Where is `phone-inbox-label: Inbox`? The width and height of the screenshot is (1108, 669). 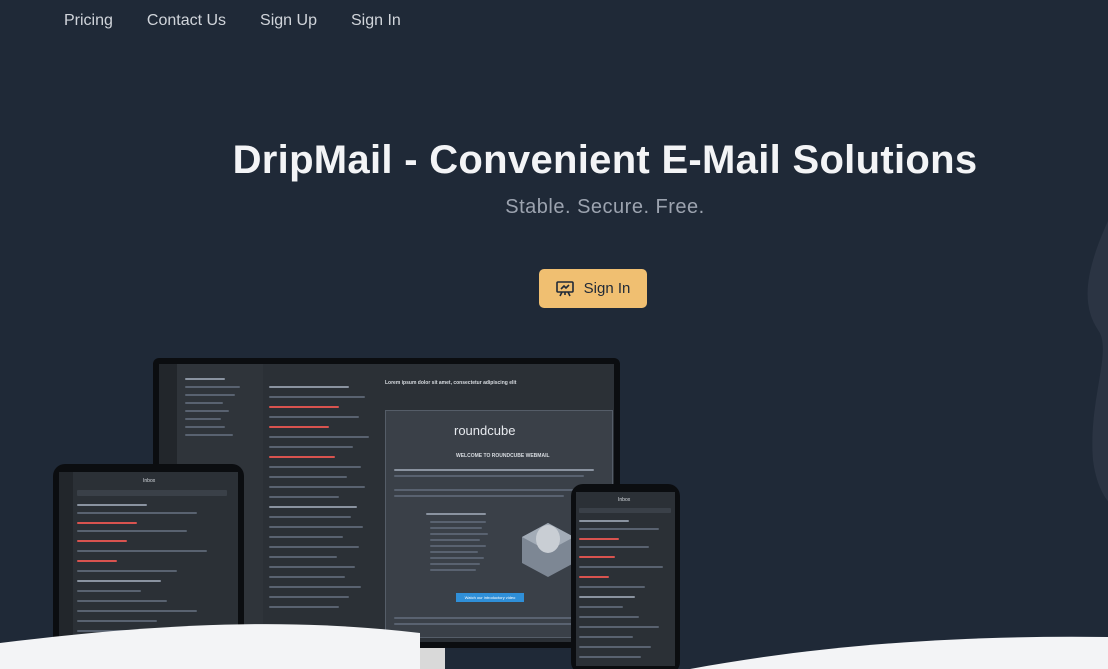 phone-inbox-label: Inbox is located at coordinates (624, 500).